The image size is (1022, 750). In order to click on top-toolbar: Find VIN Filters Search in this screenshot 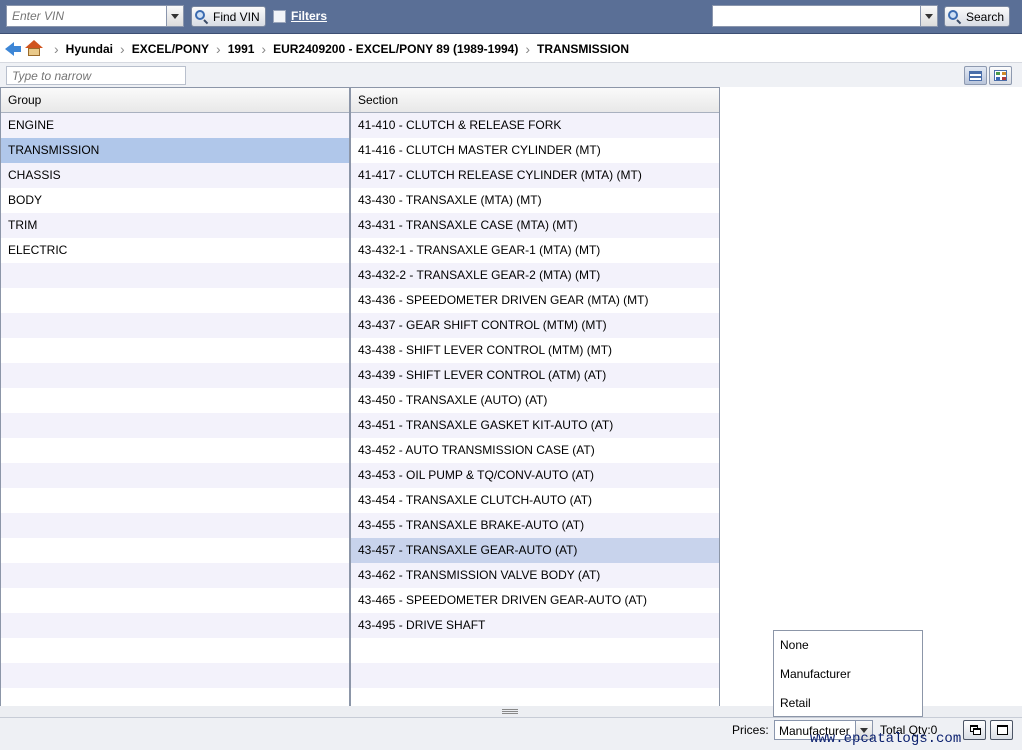, I will do `click(511, 17)`.